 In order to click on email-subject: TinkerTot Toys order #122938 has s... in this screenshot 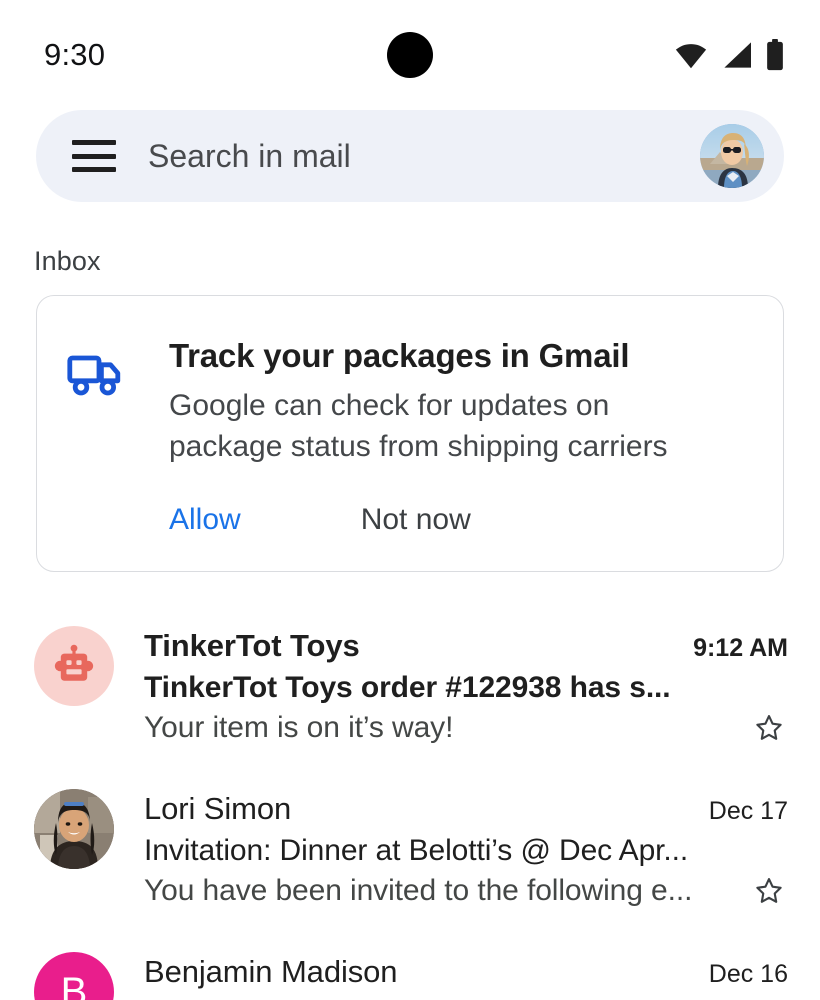, I will do `click(407, 688)`.